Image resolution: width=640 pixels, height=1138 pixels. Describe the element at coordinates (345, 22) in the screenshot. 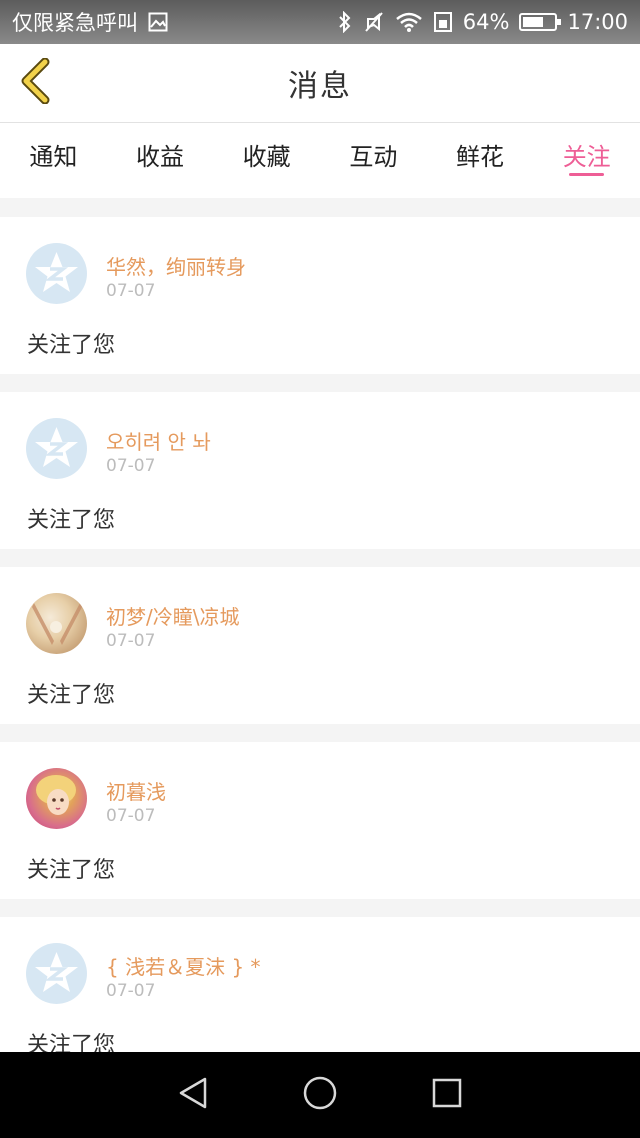

I see `bluetooth-icon` at that location.